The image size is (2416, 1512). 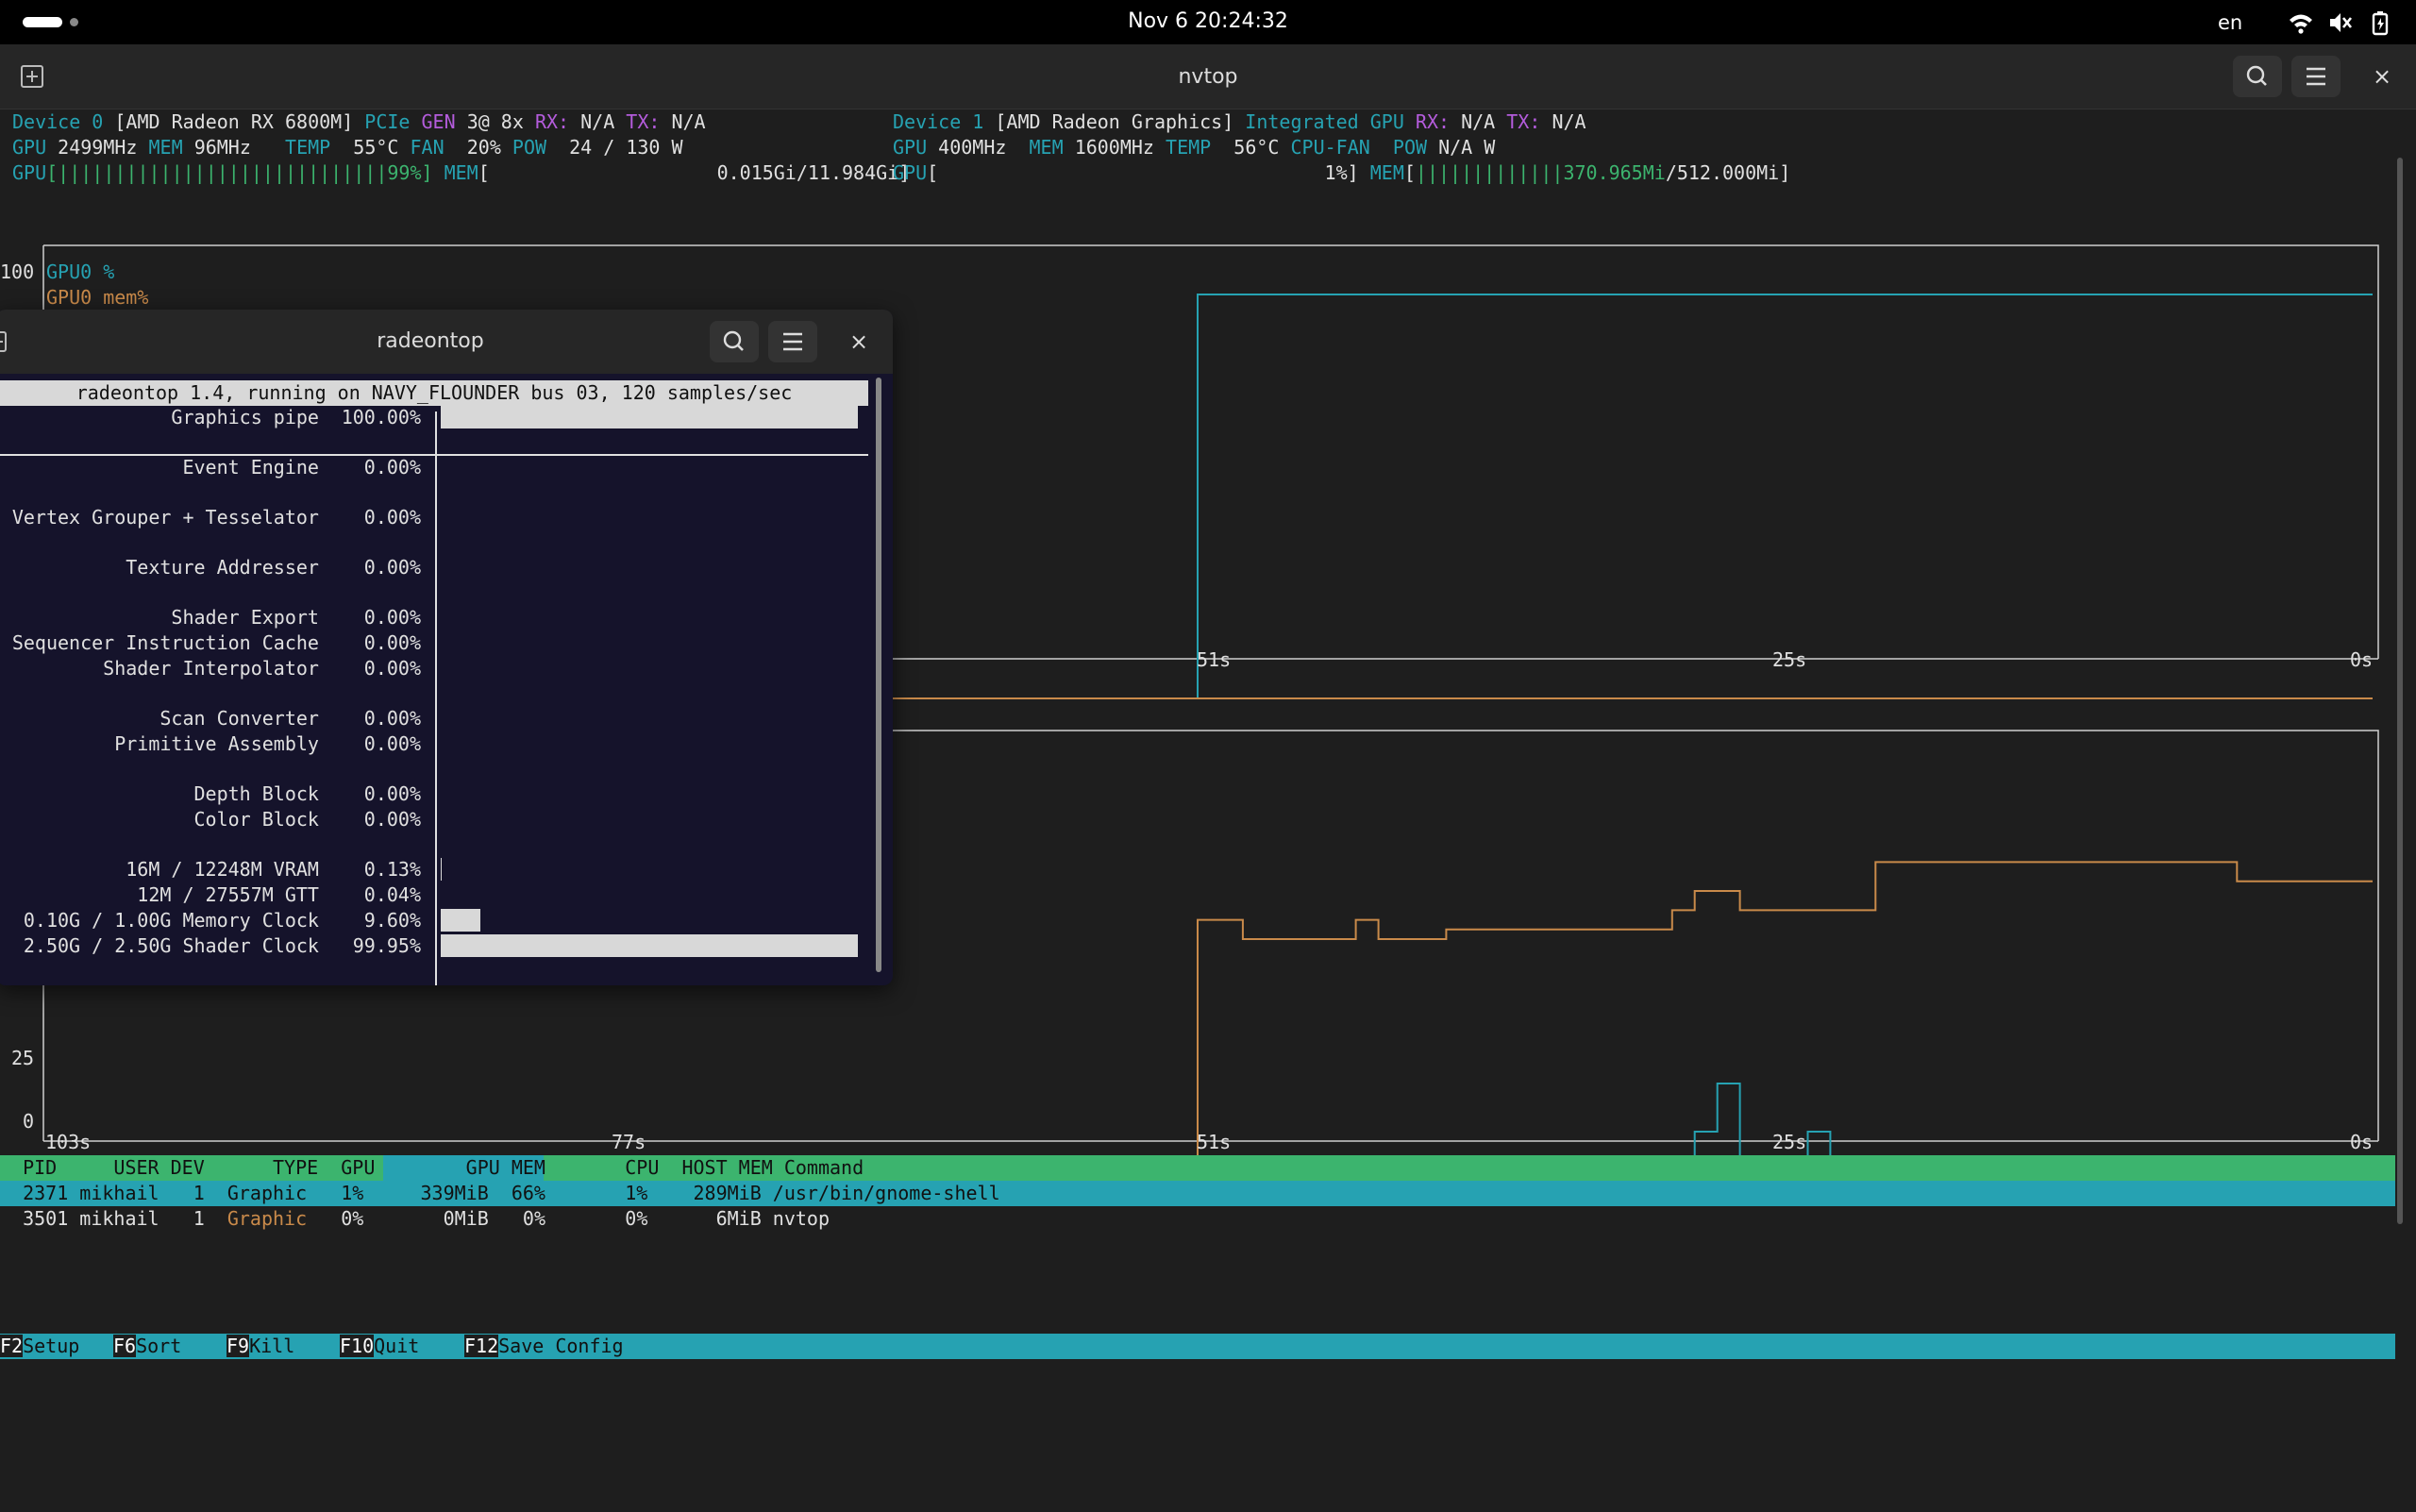 What do you see at coordinates (113, 1218) in the screenshot?
I see `process-row-pre: 3501 mikhail 1` at bounding box center [113, 1218].